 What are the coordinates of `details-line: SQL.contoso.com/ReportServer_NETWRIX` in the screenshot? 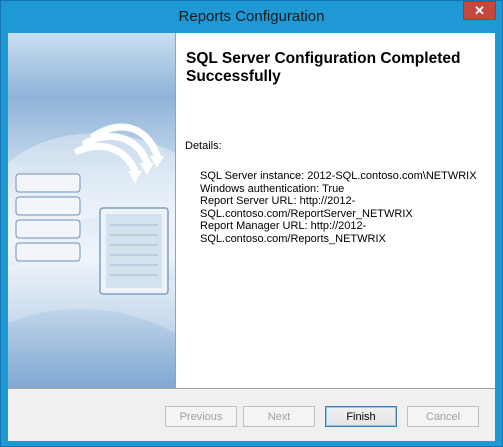 It's located at (306, 213).